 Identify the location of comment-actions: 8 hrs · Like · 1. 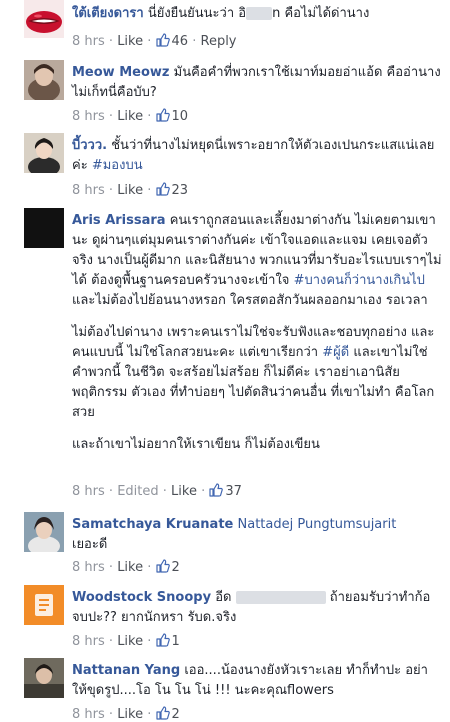
(126, 641).